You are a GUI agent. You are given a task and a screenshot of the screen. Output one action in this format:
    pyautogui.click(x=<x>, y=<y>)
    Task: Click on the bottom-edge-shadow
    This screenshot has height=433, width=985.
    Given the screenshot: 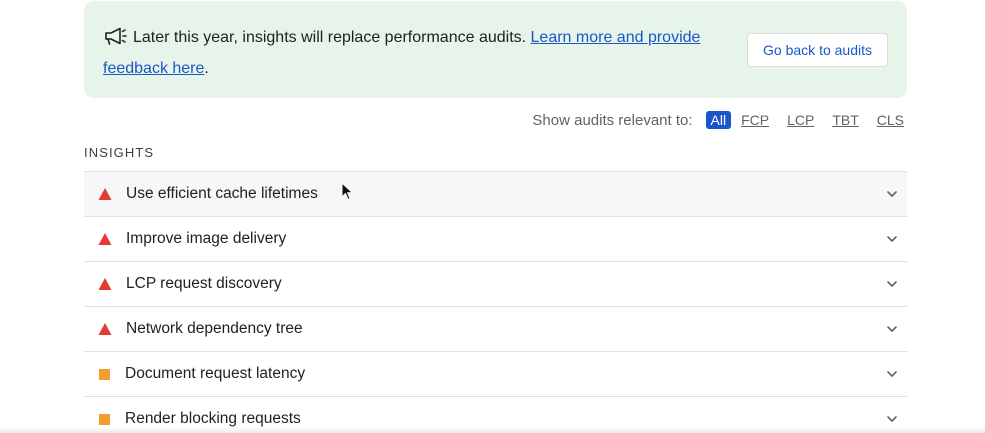 What is the action you would take?
    pyautogui.click(x=492, y=430)
    